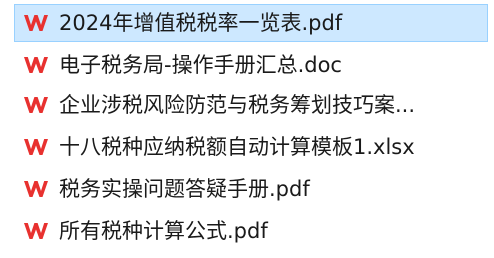 This screenshot has width=494, height=258. I want to click on file-item: 所有税种计算公式.pdf, so click(251, 231).